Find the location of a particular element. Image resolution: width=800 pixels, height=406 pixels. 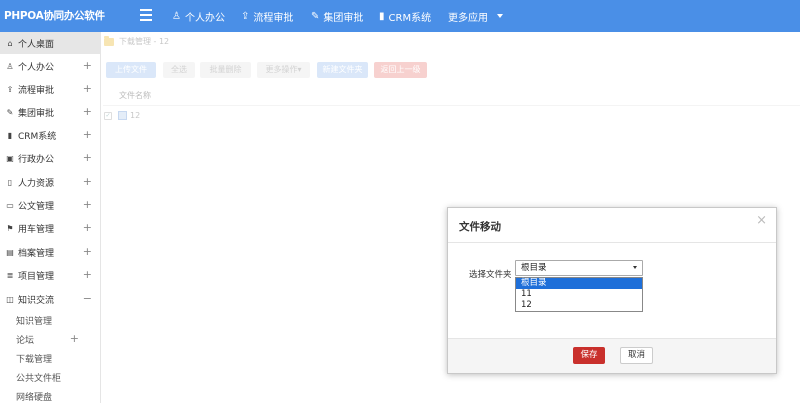

sidebar-item-personal-office: ♙ 个人办公 + is located at coordinates (50, 66).